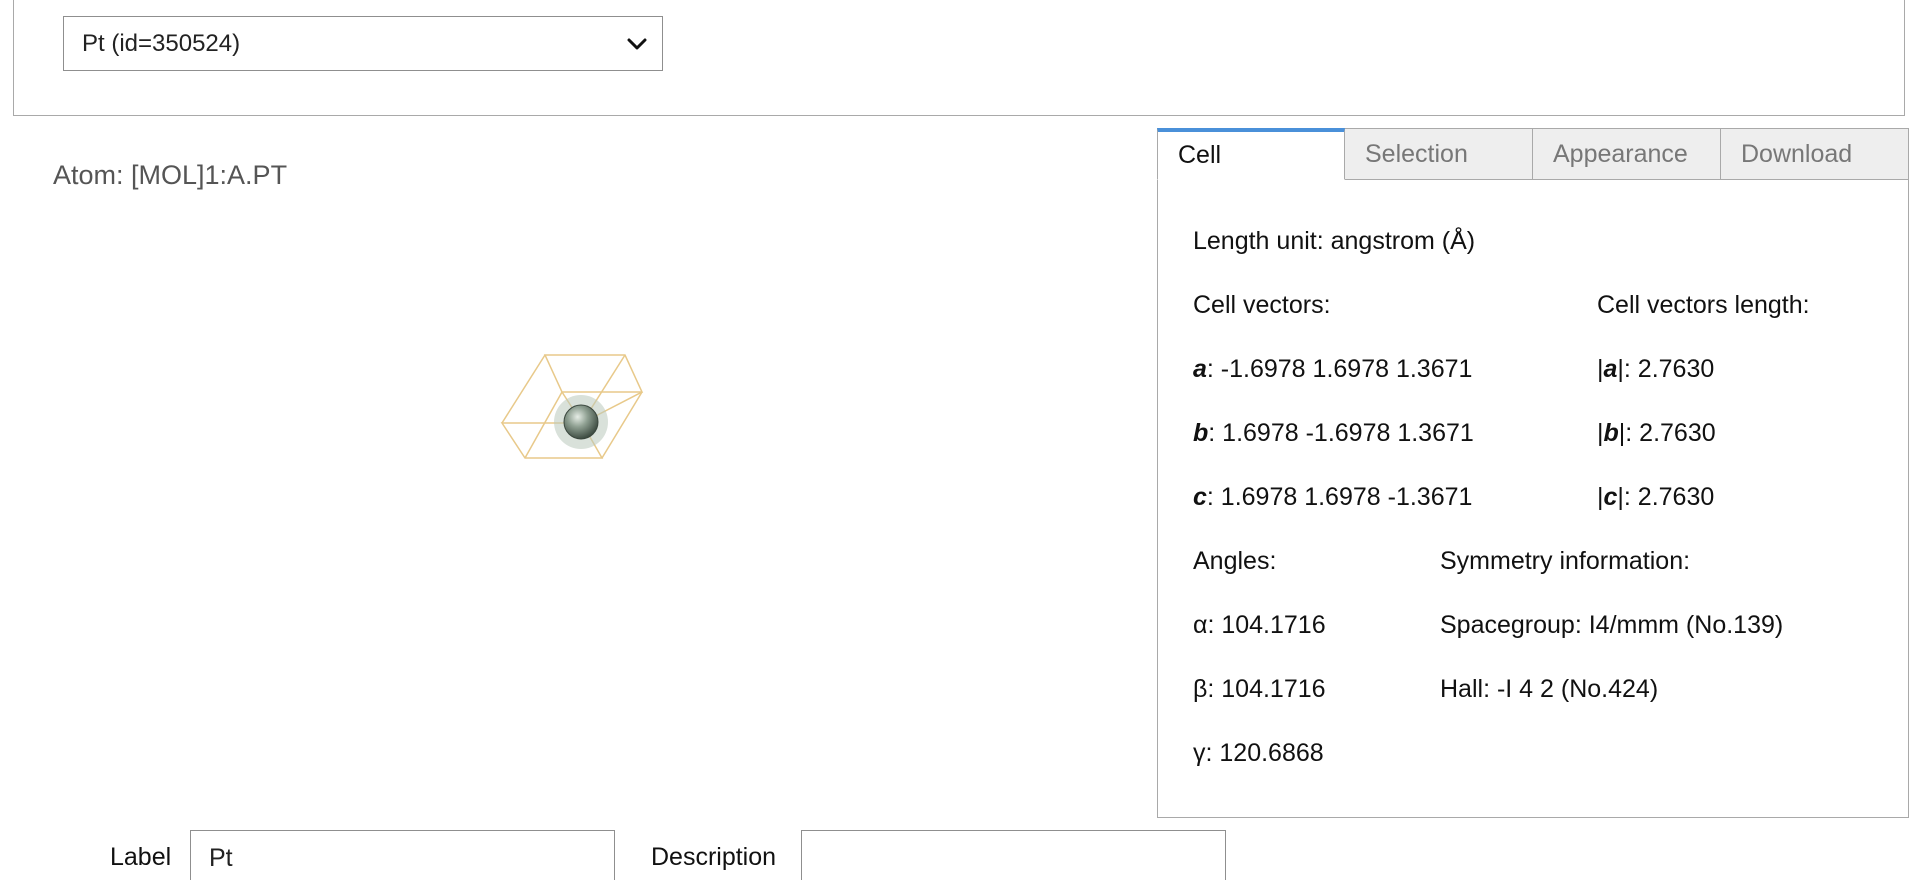 The image size is (1920, 880). What do you see at coordinates (161, 43) in the screenshot?
I see `structure-dropdown-value: Pt (id=350524)` at bounding box center [161, 43].